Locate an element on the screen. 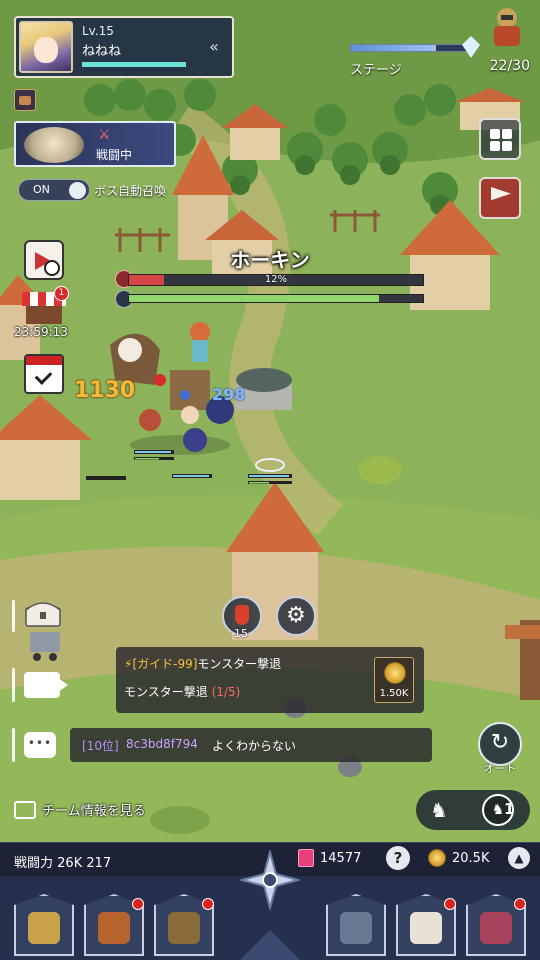 The height and width of the screenshot is (960, 540). mission-guide: ⚡[ガイド-99]モンスター撃退 is located at coordinates (202, 663).